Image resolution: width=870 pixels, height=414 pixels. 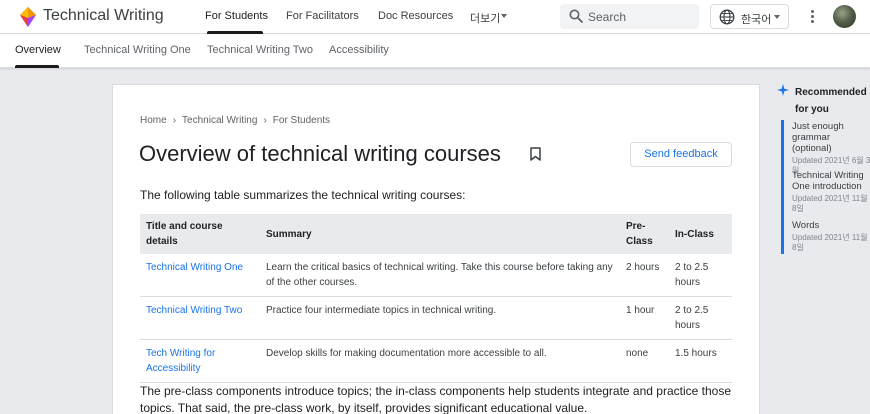 What do you see at coordinates (831, 101) in the screenshot?
I see `recommended-heading: Recommended for you` at bounding box center [831, 101].